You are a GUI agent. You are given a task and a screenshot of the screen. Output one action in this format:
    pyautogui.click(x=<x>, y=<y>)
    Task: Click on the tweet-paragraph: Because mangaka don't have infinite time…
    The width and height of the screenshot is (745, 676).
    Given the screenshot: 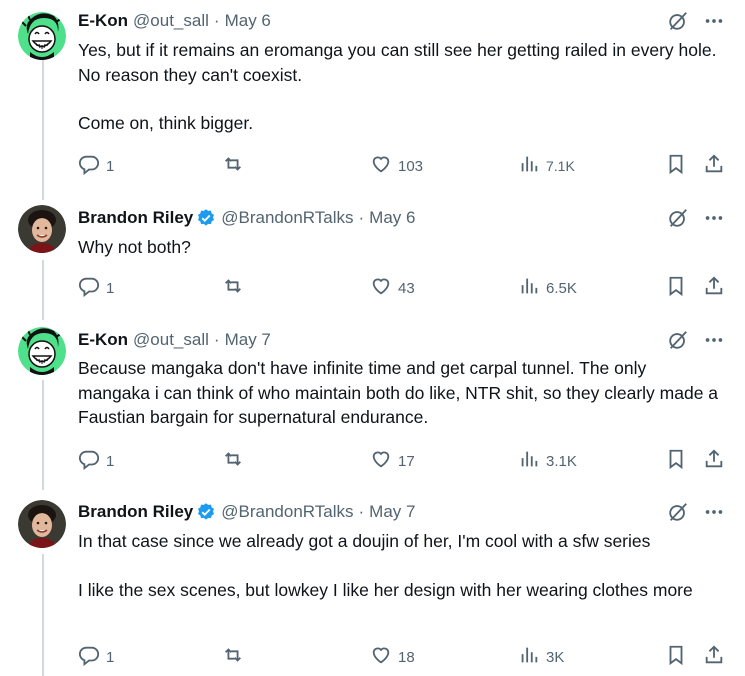 What is the action you would take?
    pyautogui.click(x=398, y=392)
    